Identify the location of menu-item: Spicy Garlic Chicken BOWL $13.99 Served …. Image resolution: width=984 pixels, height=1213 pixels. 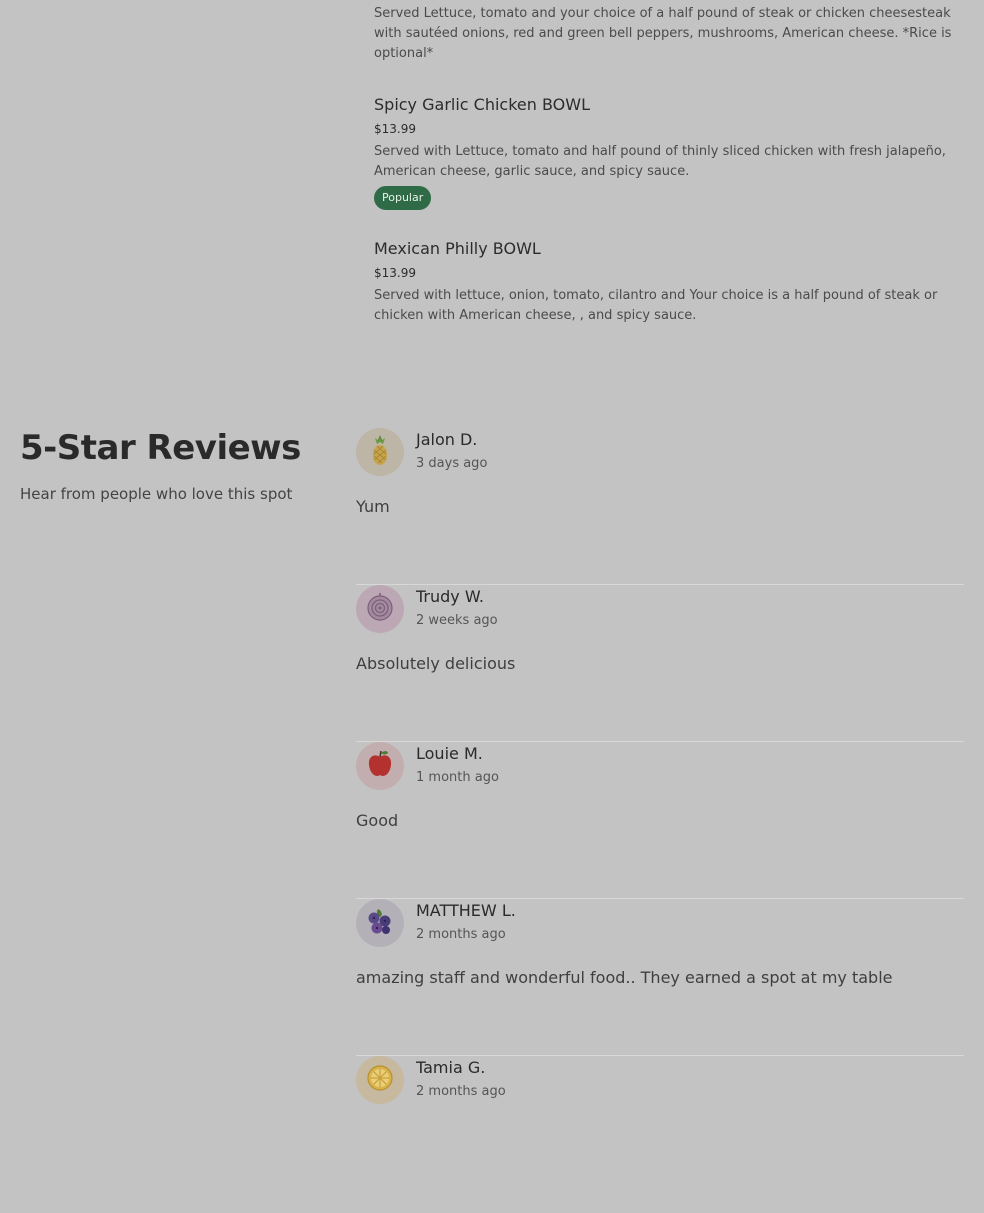
(669, 152).